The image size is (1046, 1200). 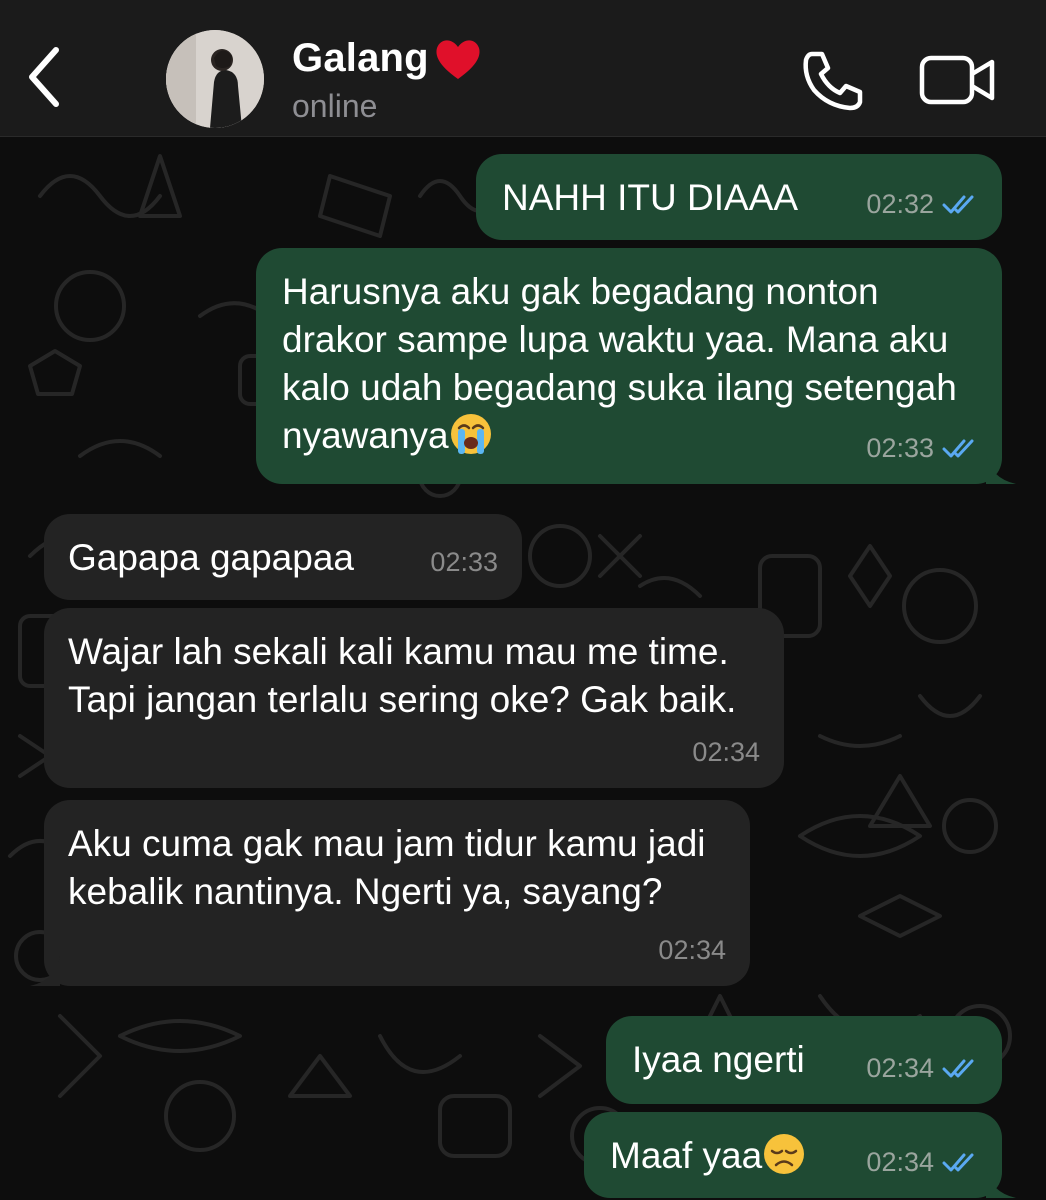 I want to click on contact-name: Galang, so click(x=387, y=58).